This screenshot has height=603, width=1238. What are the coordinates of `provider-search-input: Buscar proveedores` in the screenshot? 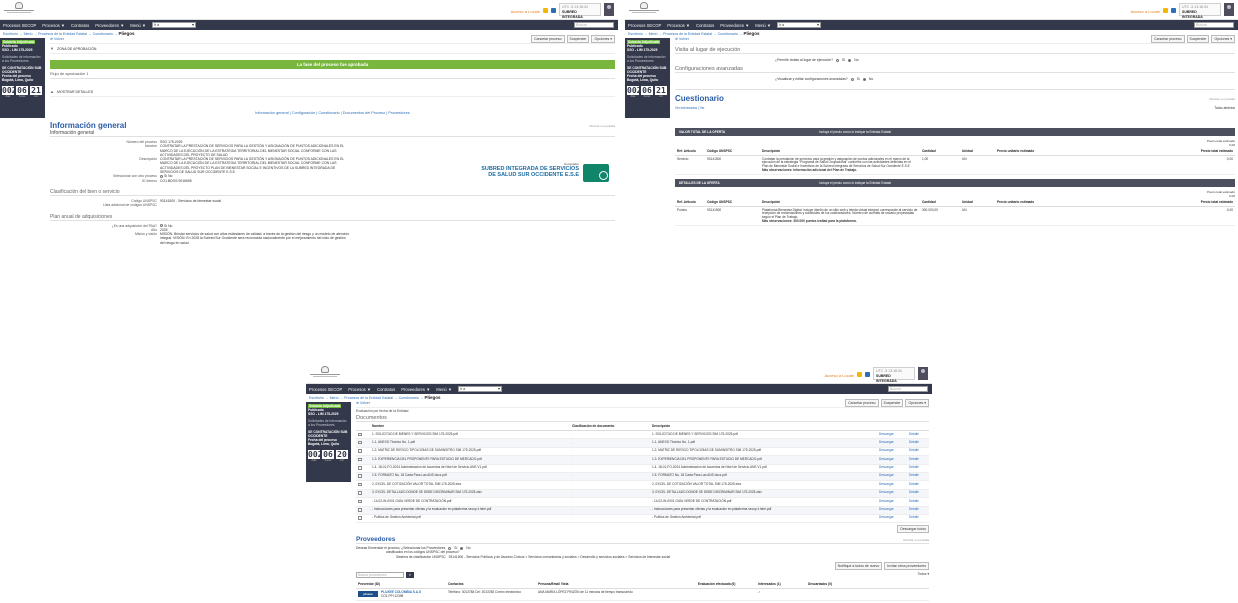 It's located at (380, 575).